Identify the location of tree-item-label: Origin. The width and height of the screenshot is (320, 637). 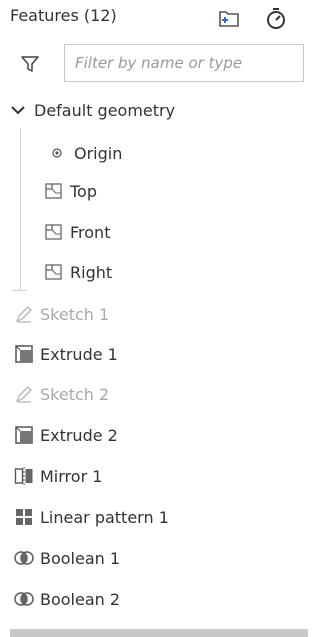
(98, 153).